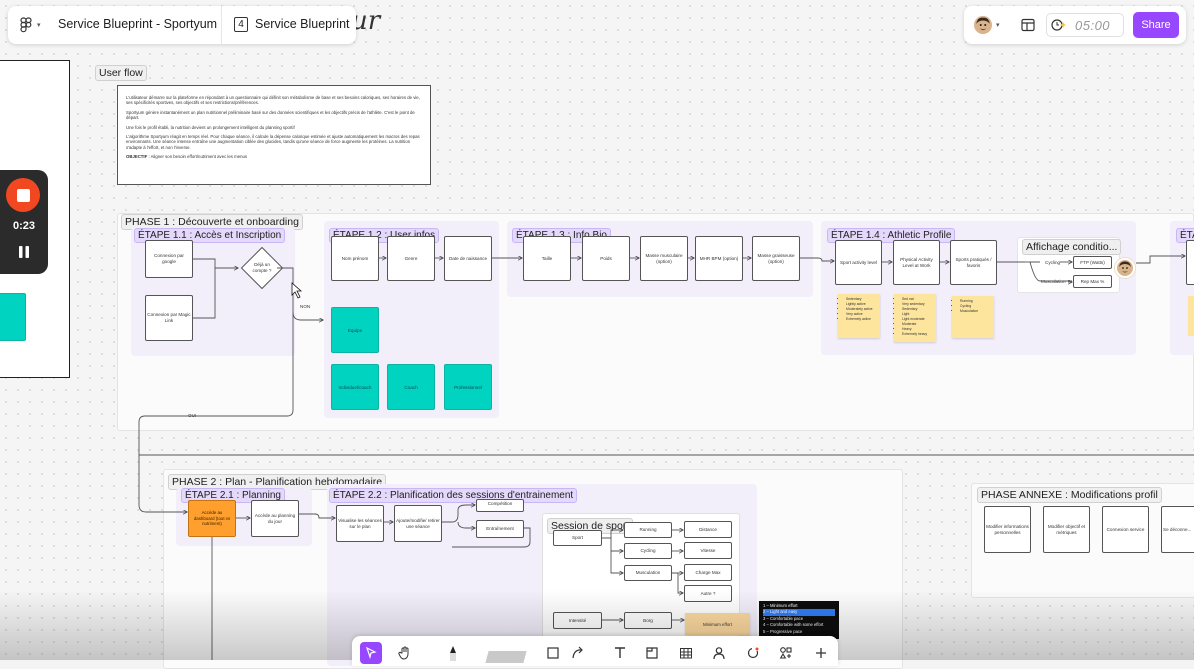 The height and width of the screenshot is (669, 1194). I want to click on text-t-icon, so click(620, 652).